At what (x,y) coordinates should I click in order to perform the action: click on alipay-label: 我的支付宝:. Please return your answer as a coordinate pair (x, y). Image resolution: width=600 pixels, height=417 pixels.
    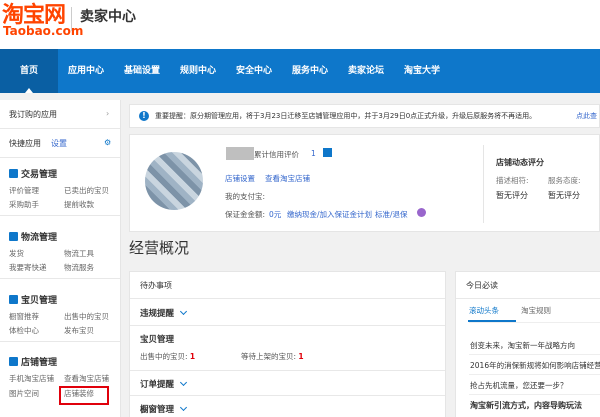
    Looking at the image, I should click on (245, 196).